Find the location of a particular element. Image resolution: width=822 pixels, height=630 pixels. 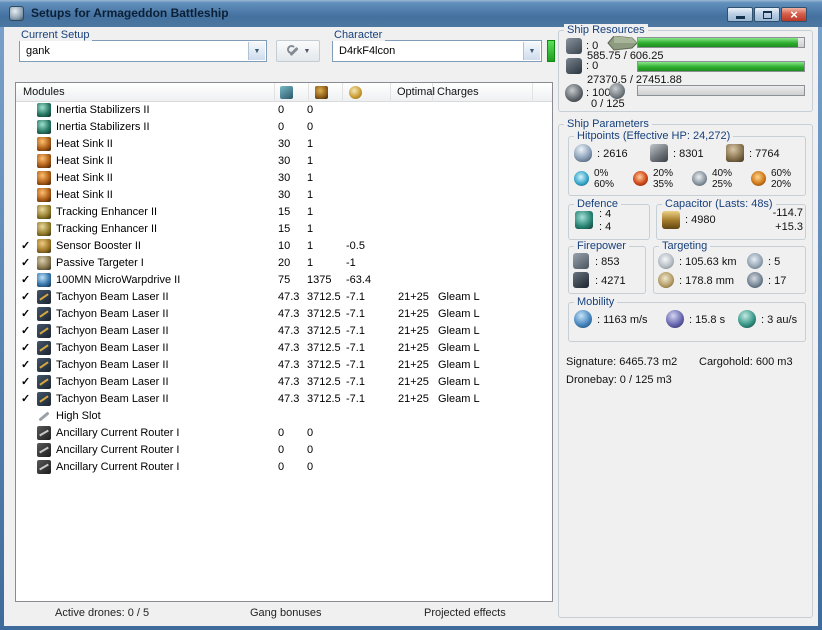

module-row: ✓ 100MN MicroWarpdrive II 75 1375 -63.4 is located at coordinates (284, 280).